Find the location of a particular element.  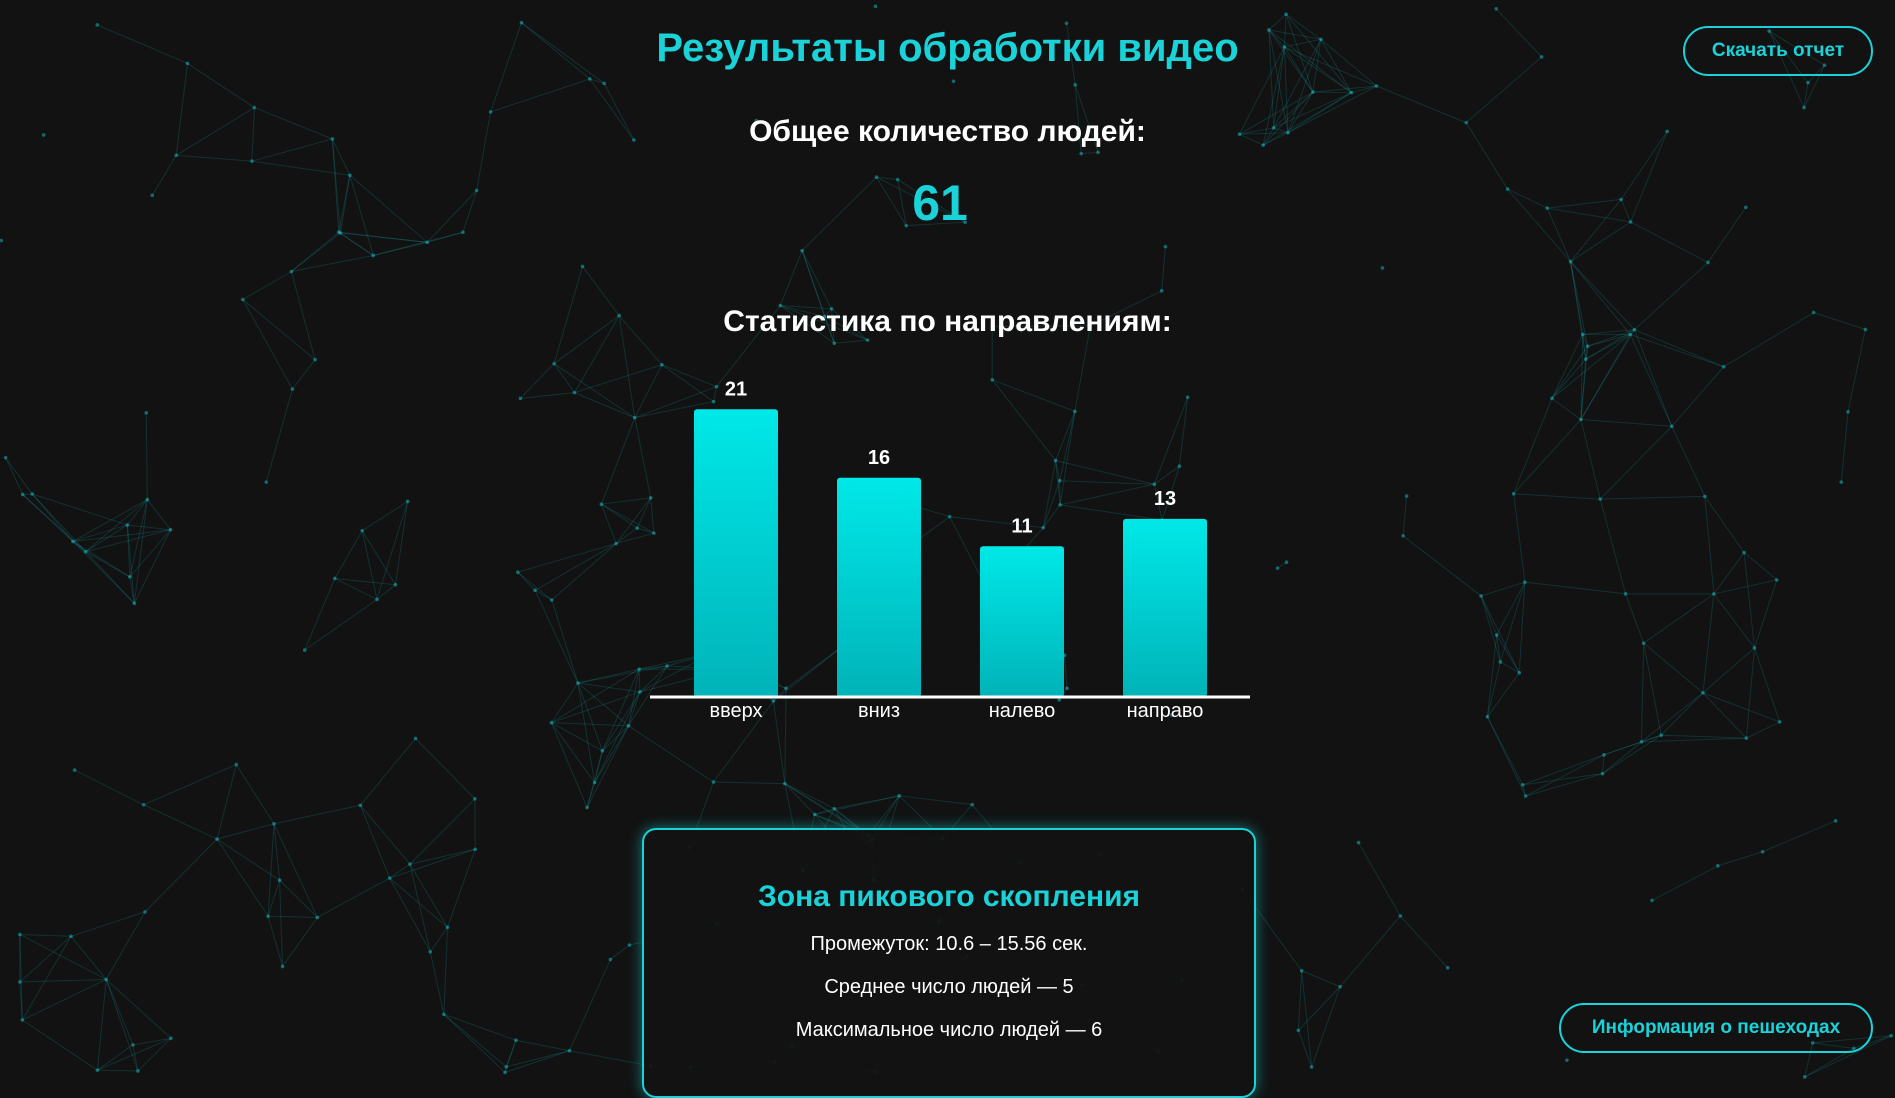

bar-value-label: 13 is located at coordinates (1165, 499).